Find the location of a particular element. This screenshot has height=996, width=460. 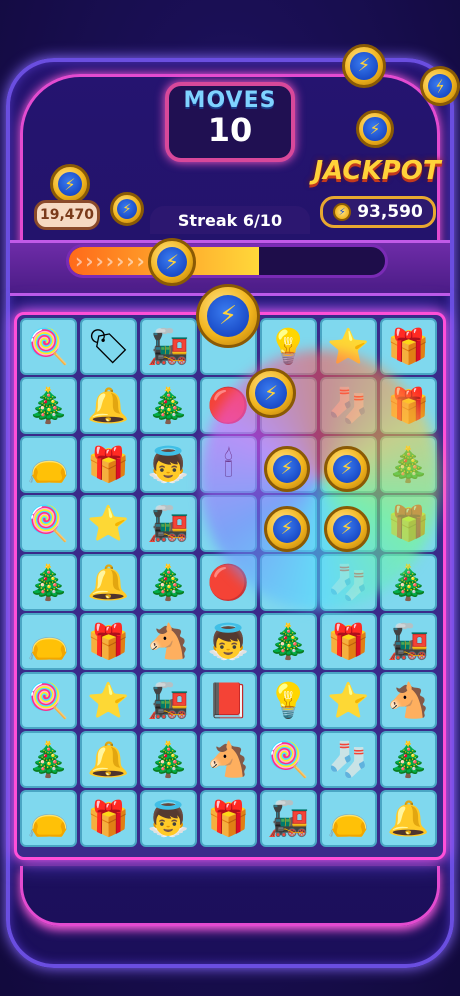

tile-storybook: 📕 is located at coordinates (228, 700).